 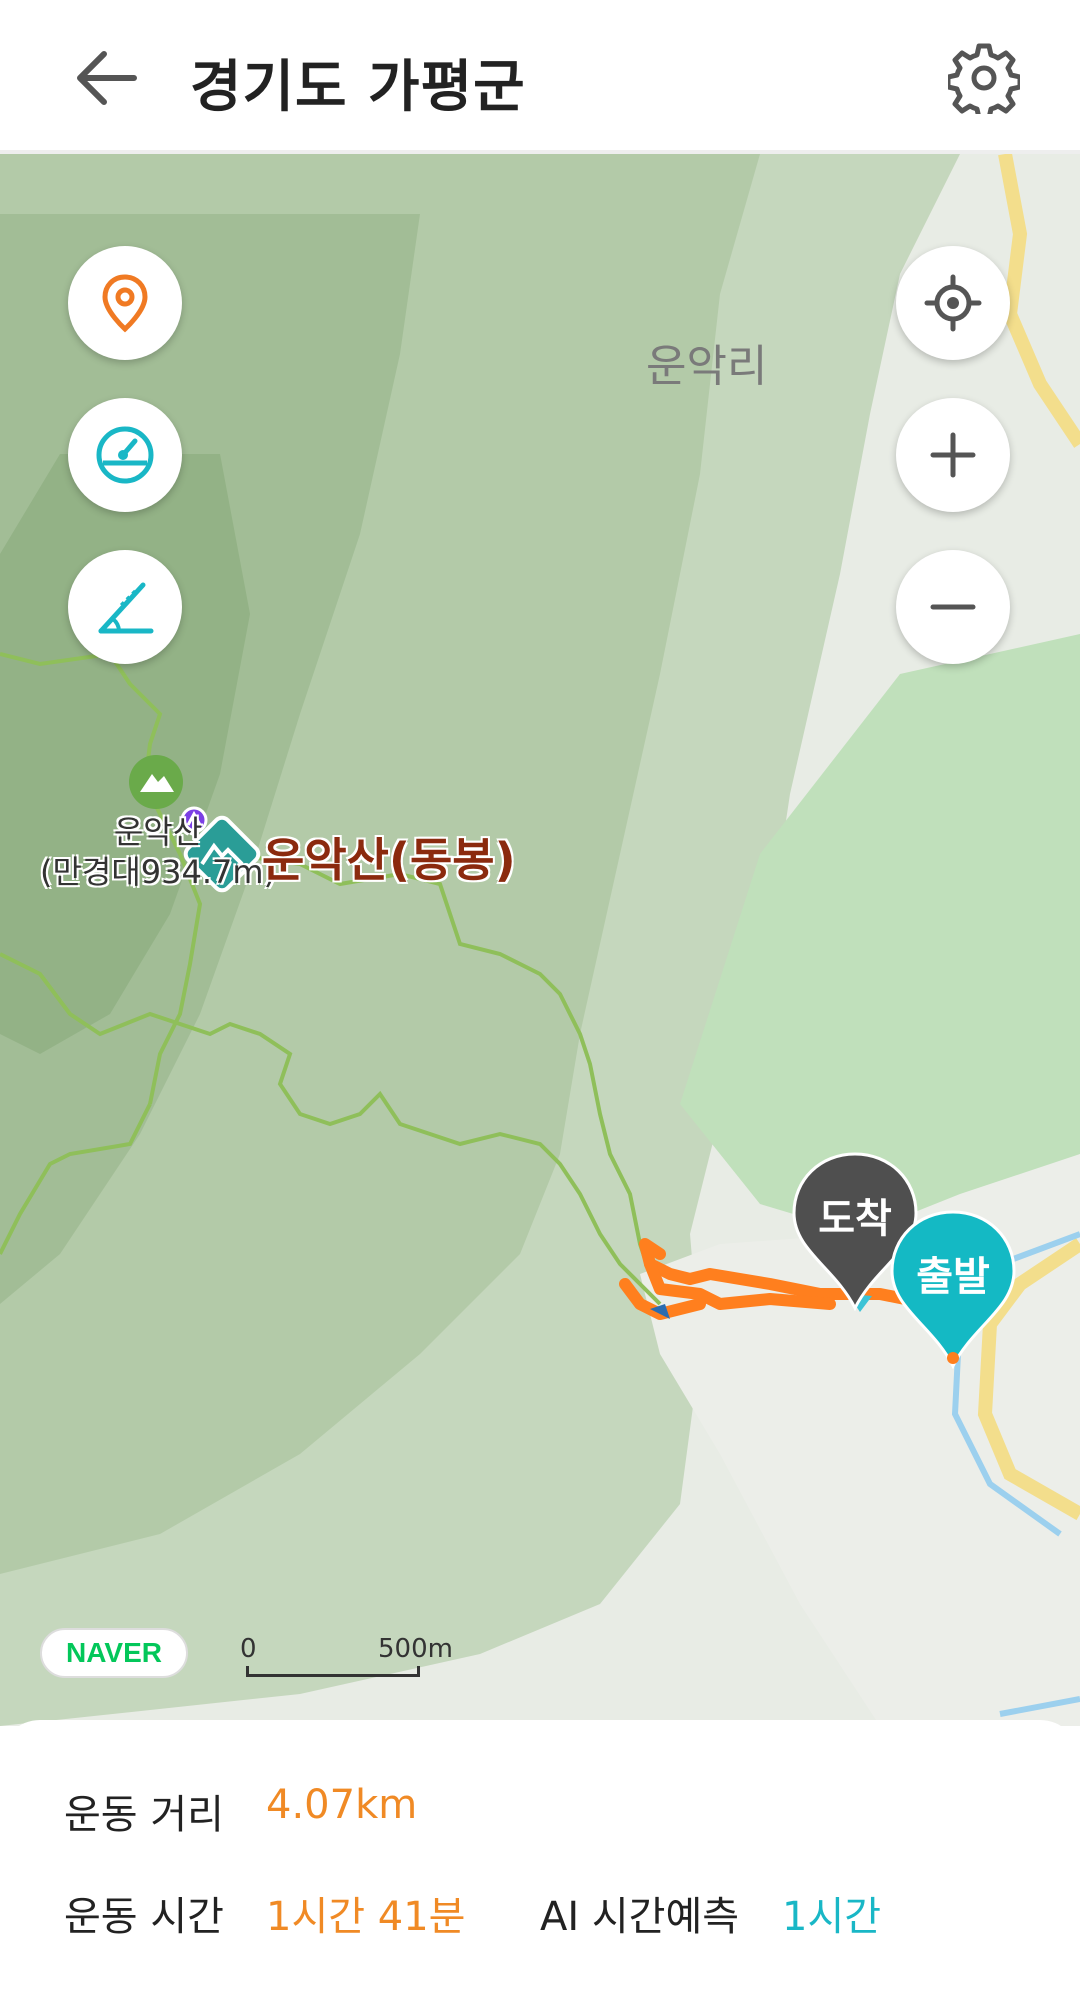 I want to click on ai-estimate-label: AI 시간예측, so click(x=640, y=1917).